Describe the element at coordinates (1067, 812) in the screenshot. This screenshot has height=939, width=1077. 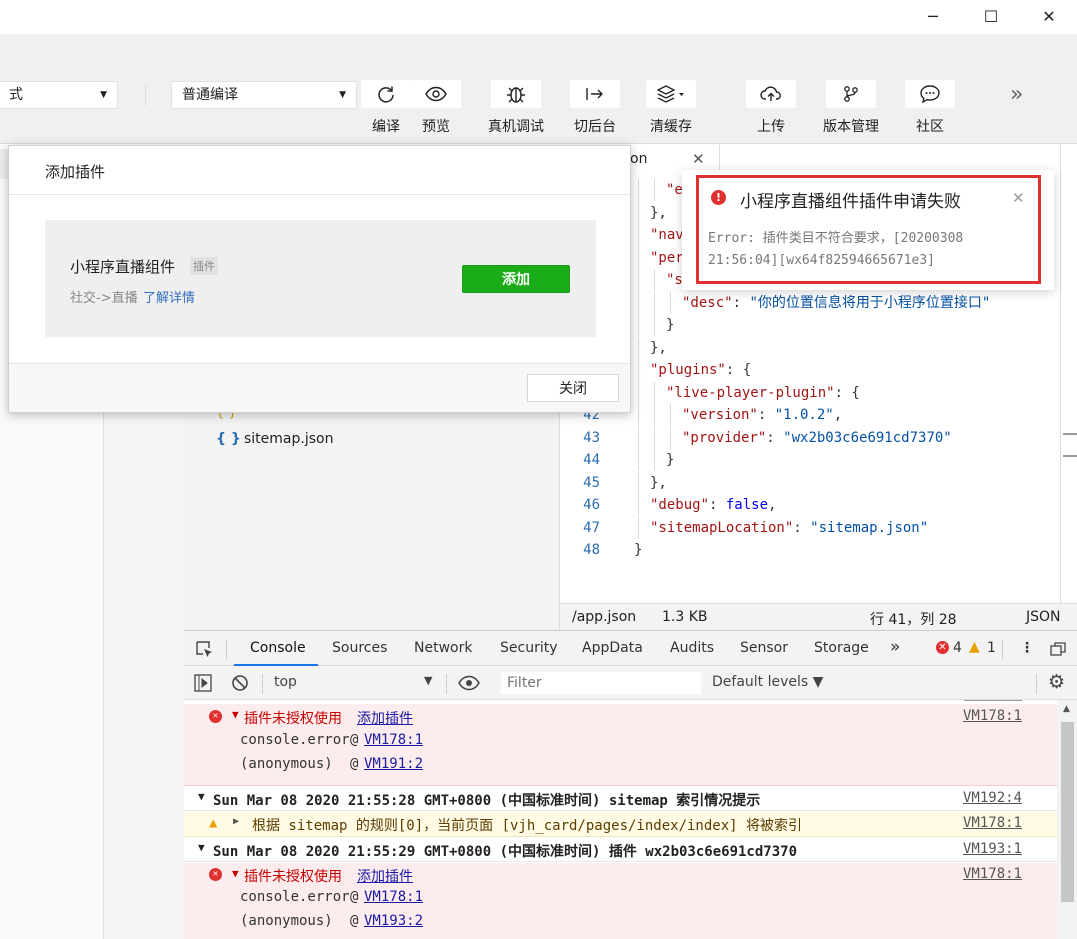
I see `scrollbar-thumb` at that location.